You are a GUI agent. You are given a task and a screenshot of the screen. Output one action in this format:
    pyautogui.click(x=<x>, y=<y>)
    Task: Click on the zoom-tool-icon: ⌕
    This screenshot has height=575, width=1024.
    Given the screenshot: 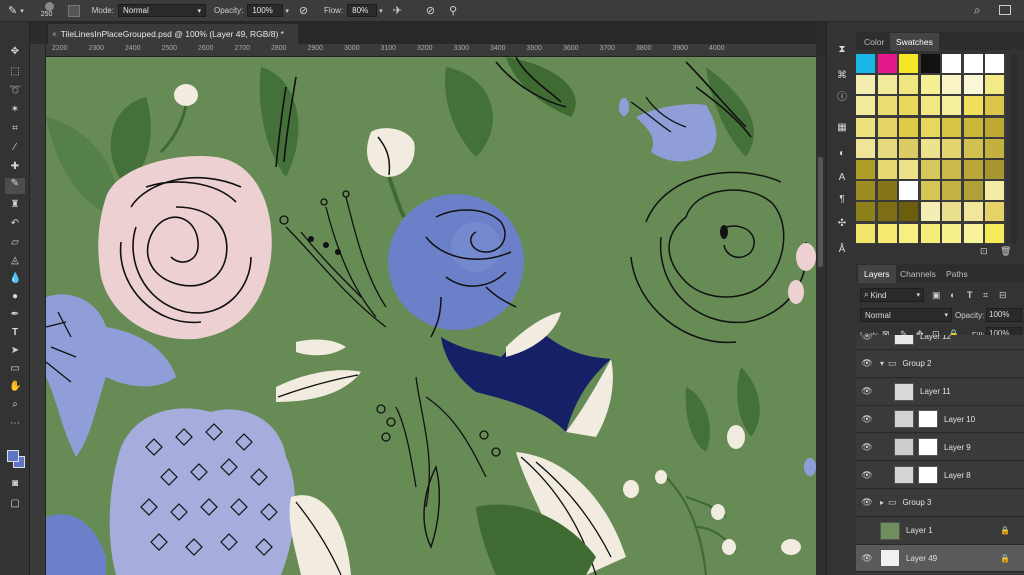 What is the action you would take?
    pyautogui.click(x=15, y=405)
    